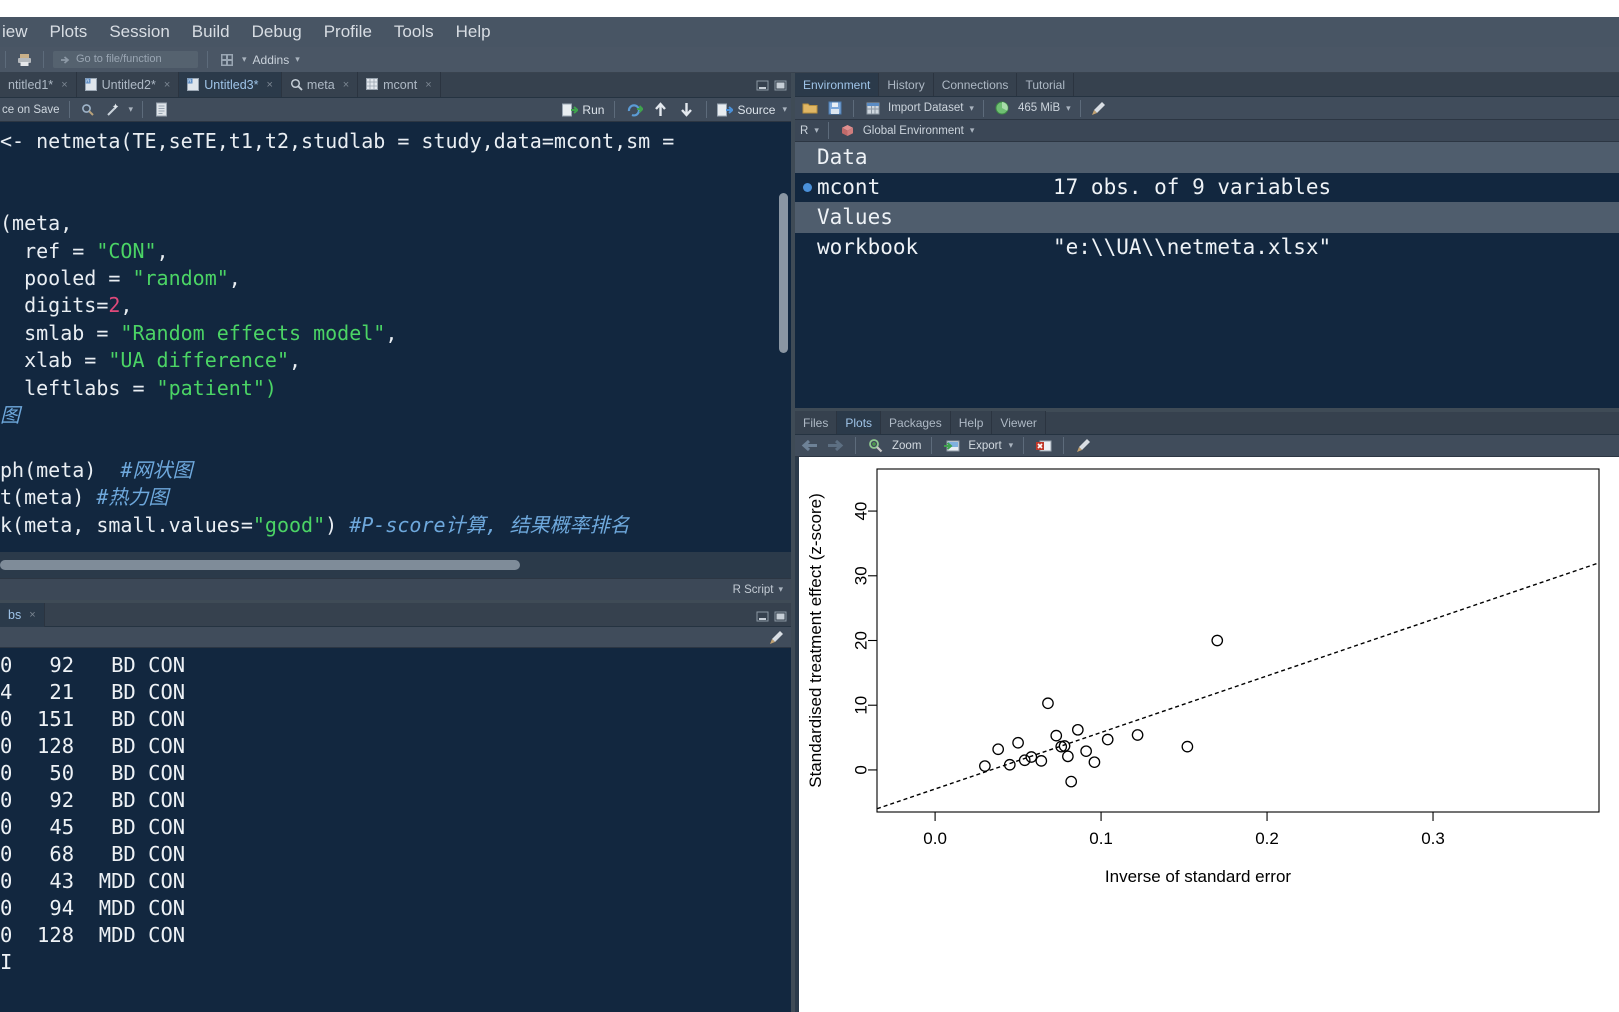 The height and width of the screenshot is (1012, 1619). Describe the element at coordinates (809, 445) in the screenshot. I see `arrow-left-icon` at that location.